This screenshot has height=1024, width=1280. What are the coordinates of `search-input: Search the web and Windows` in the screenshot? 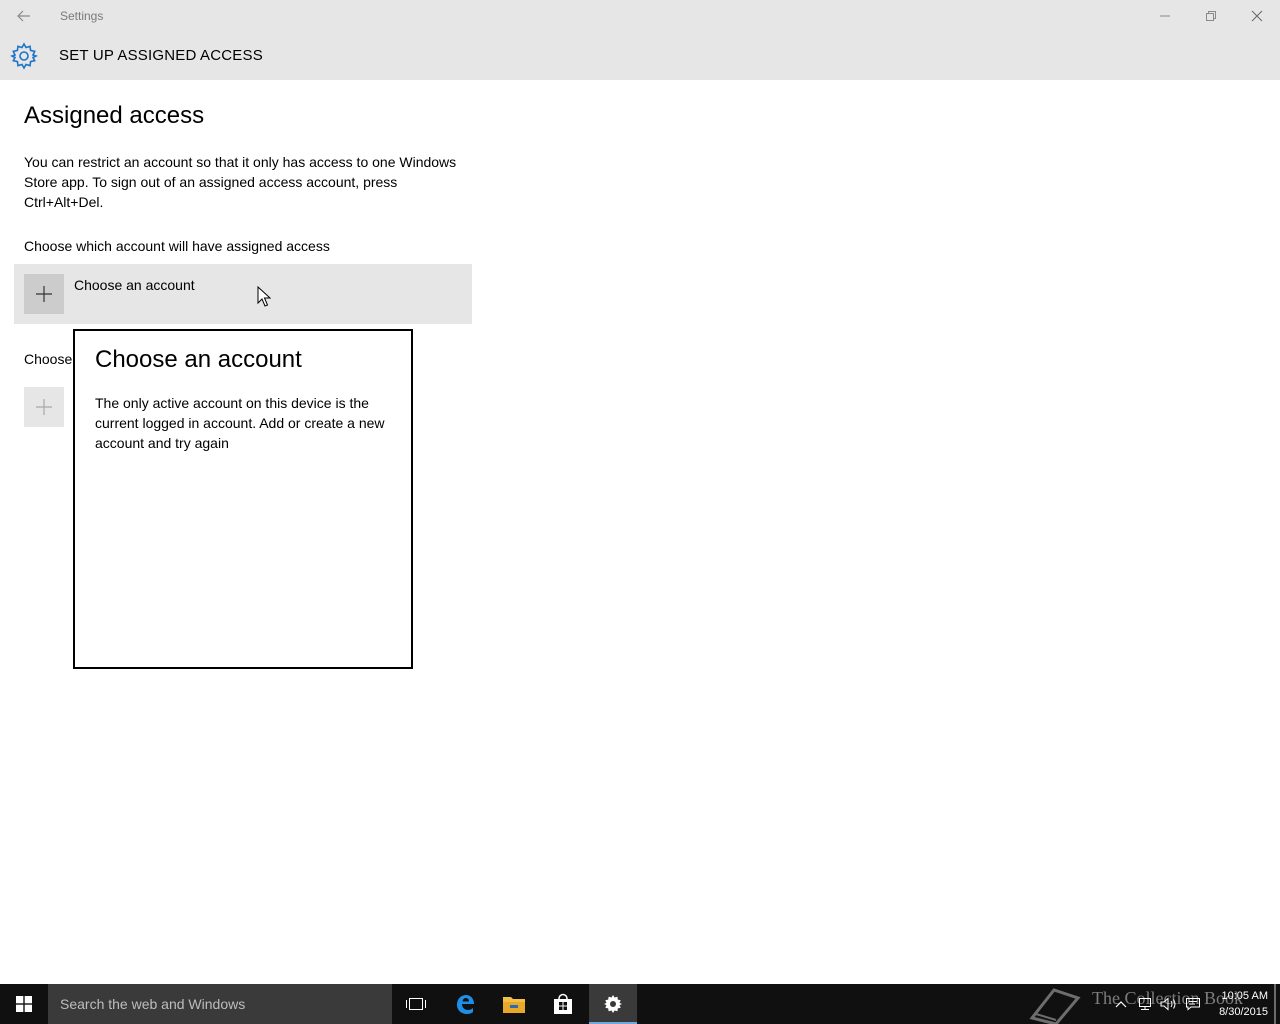 It's located at (220, 1004).